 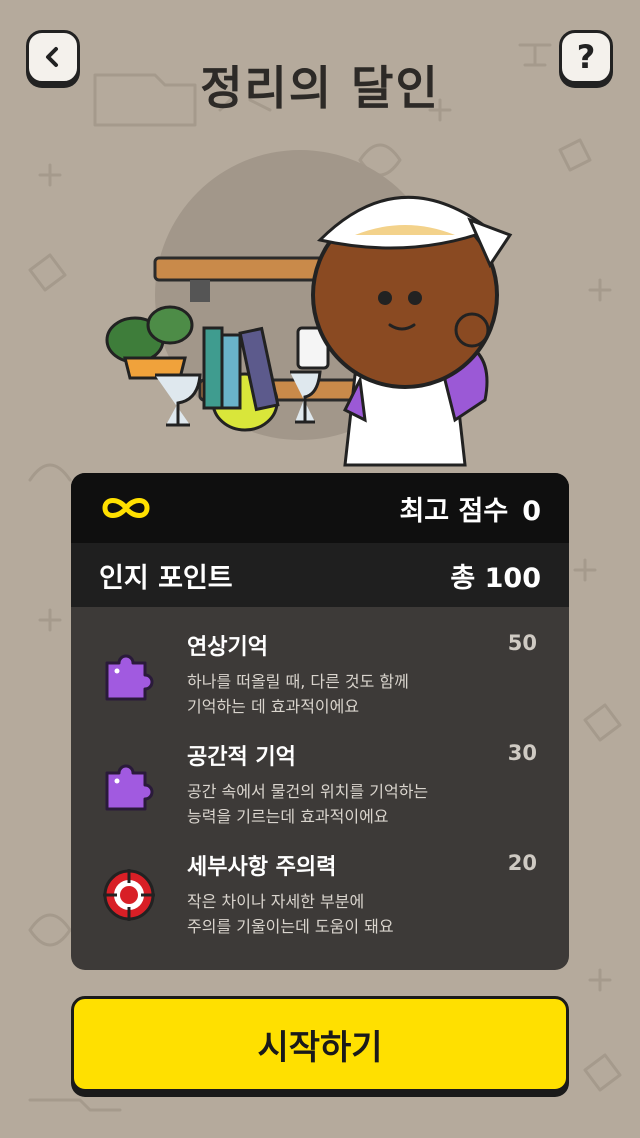 What do you see at coordinates (126, 508) in the screenshot?
I see `infinity-icon` at bounding box center [126, 508].